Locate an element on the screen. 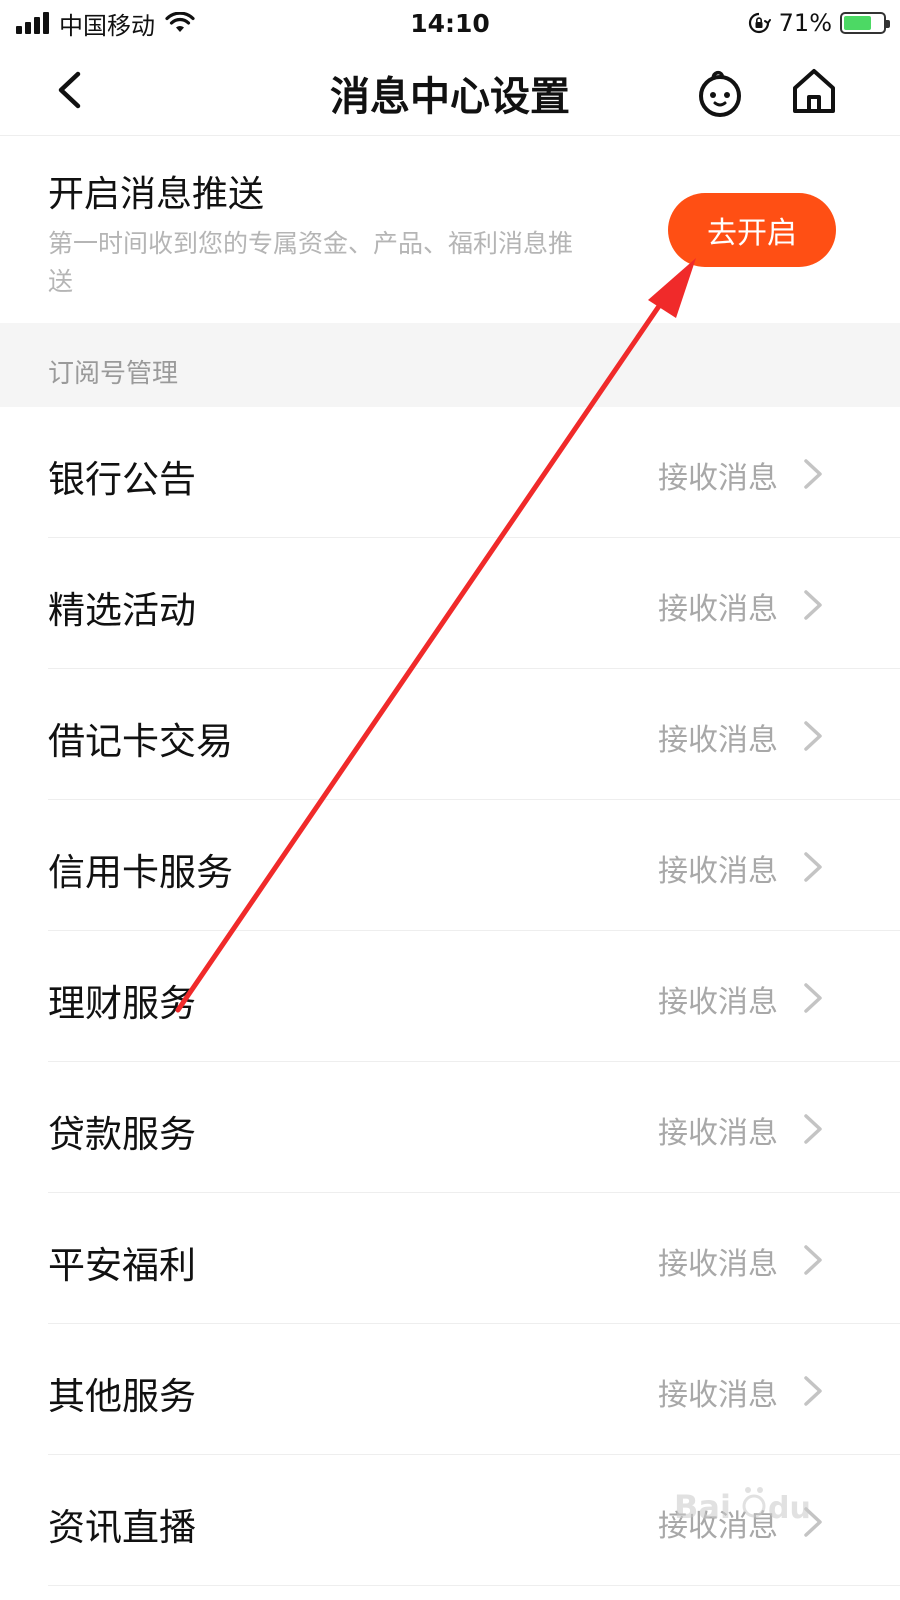 The image size is (900, 1600). push-title: 开启消息推送 is located at coordinates (156, 194).